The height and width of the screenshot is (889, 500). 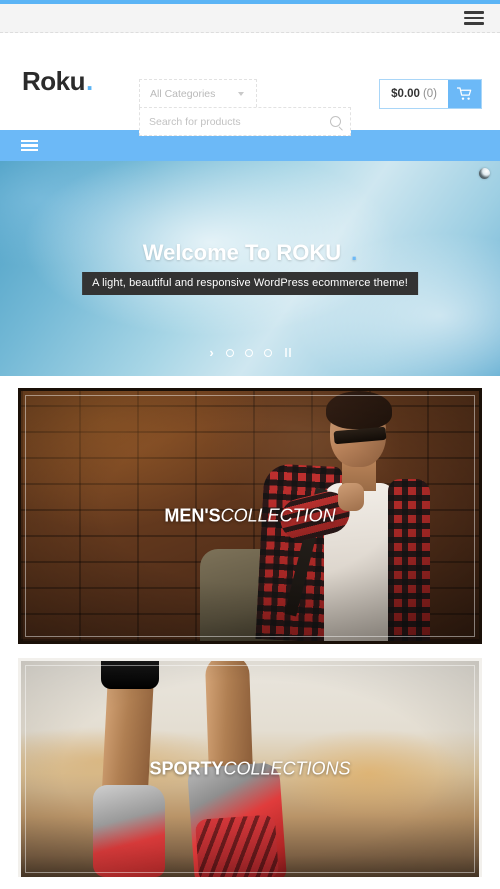 What do you see at coordinates (239, 121) in the screenshot?
I see `search-input` at bounding box center [239, 121].